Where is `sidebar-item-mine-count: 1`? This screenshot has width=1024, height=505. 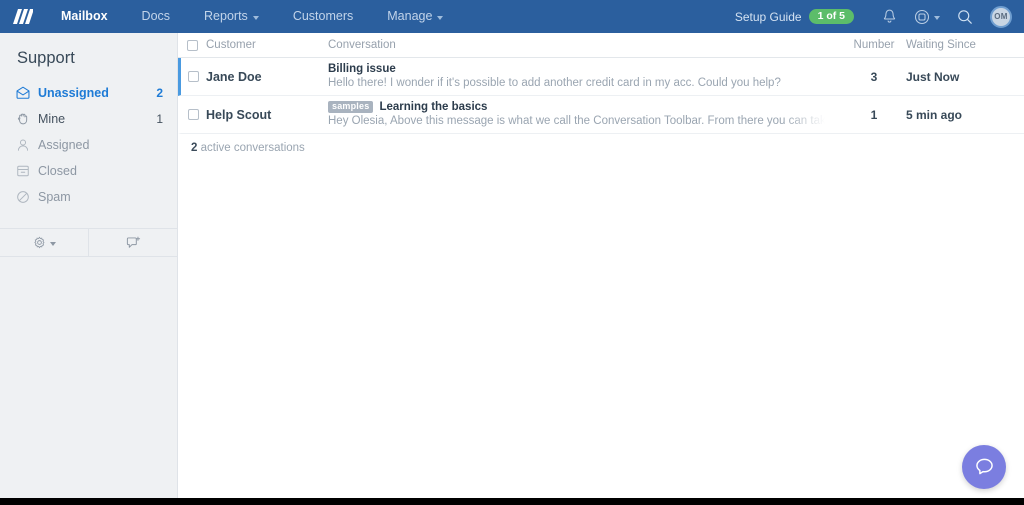
sidebar-item-mine-count: 1 is located at coordinates (159, 119).